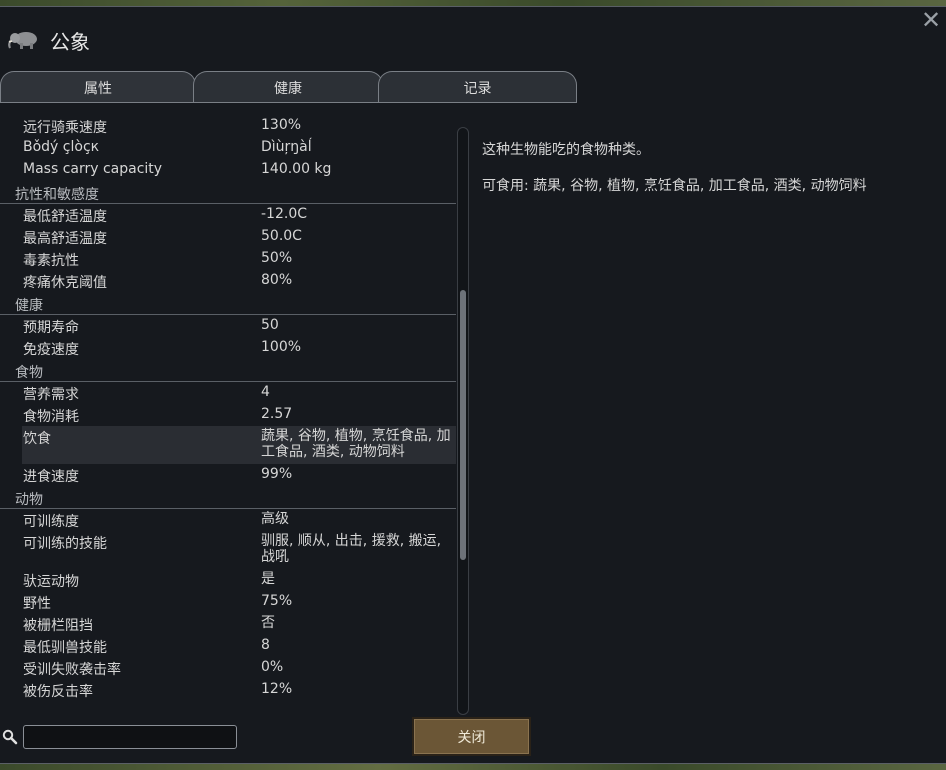  Describe the element at coordinates (228, 259) in the screenshot. I see `stat-row: 毒素抗性 50%` at that location.